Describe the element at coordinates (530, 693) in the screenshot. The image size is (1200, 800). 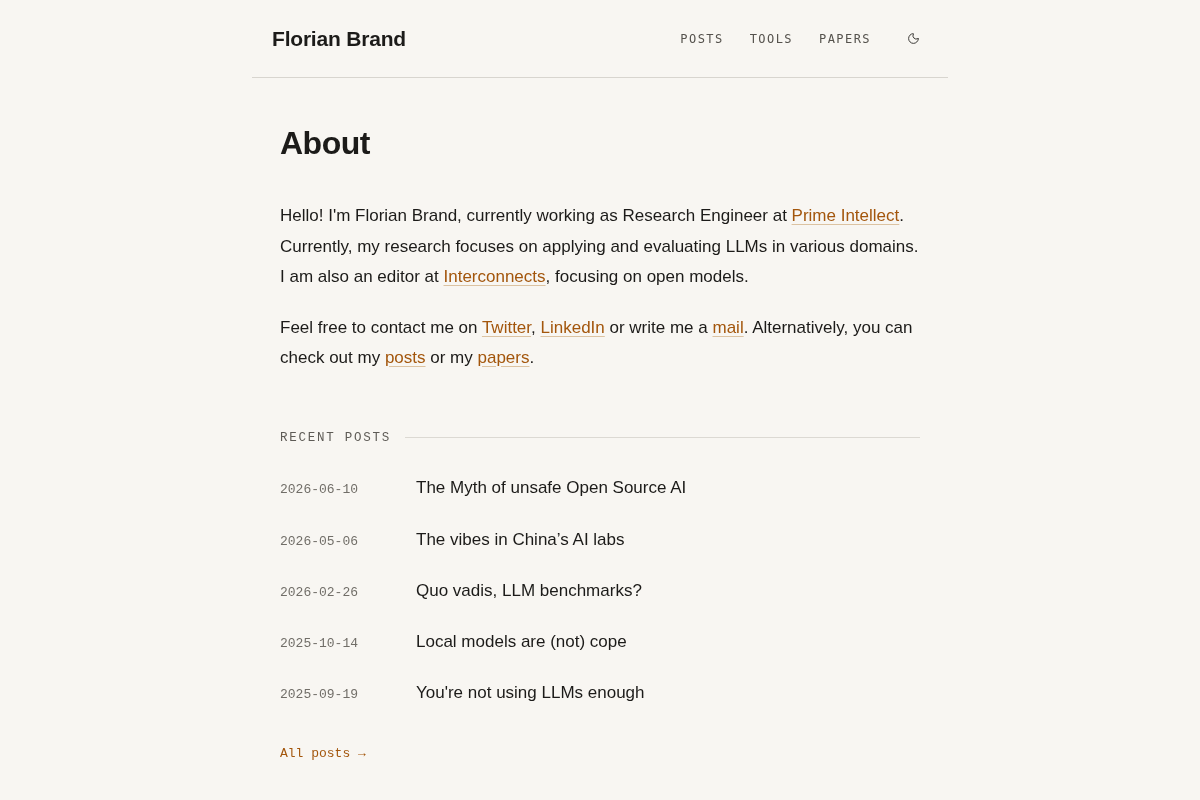
I see `post-title-link: You're not using LLMs enough` at that location.